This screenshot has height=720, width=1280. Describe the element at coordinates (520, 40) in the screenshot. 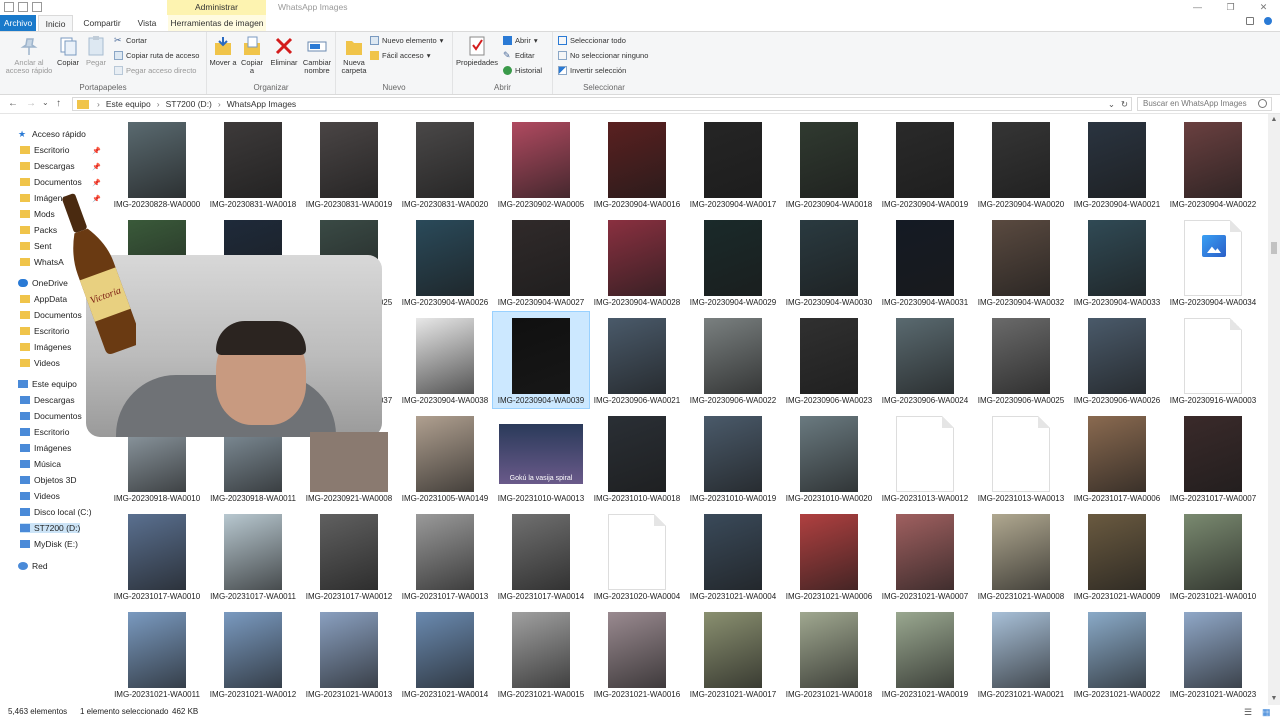

I see `open-button: Abrir ▾` at that location.